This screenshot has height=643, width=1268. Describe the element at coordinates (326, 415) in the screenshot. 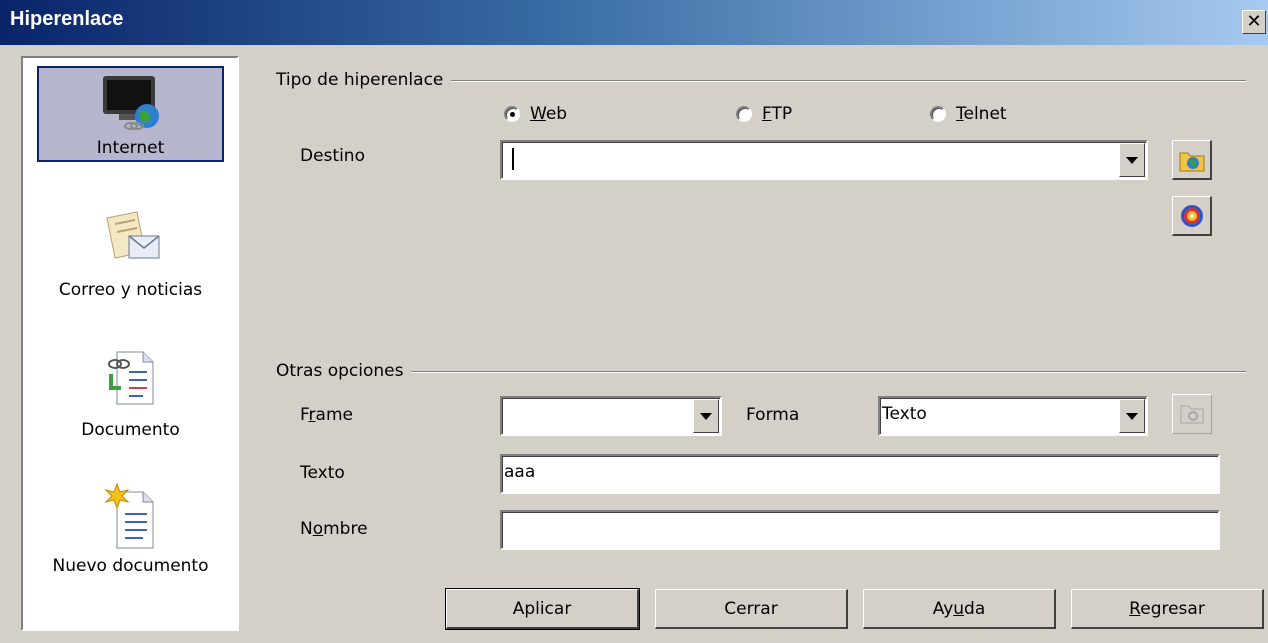

I see `frame-label: Frame` at that location.